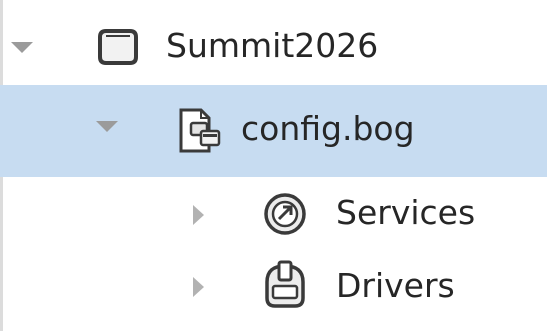  I want to click on bog-file-icon, so click(204, 133).